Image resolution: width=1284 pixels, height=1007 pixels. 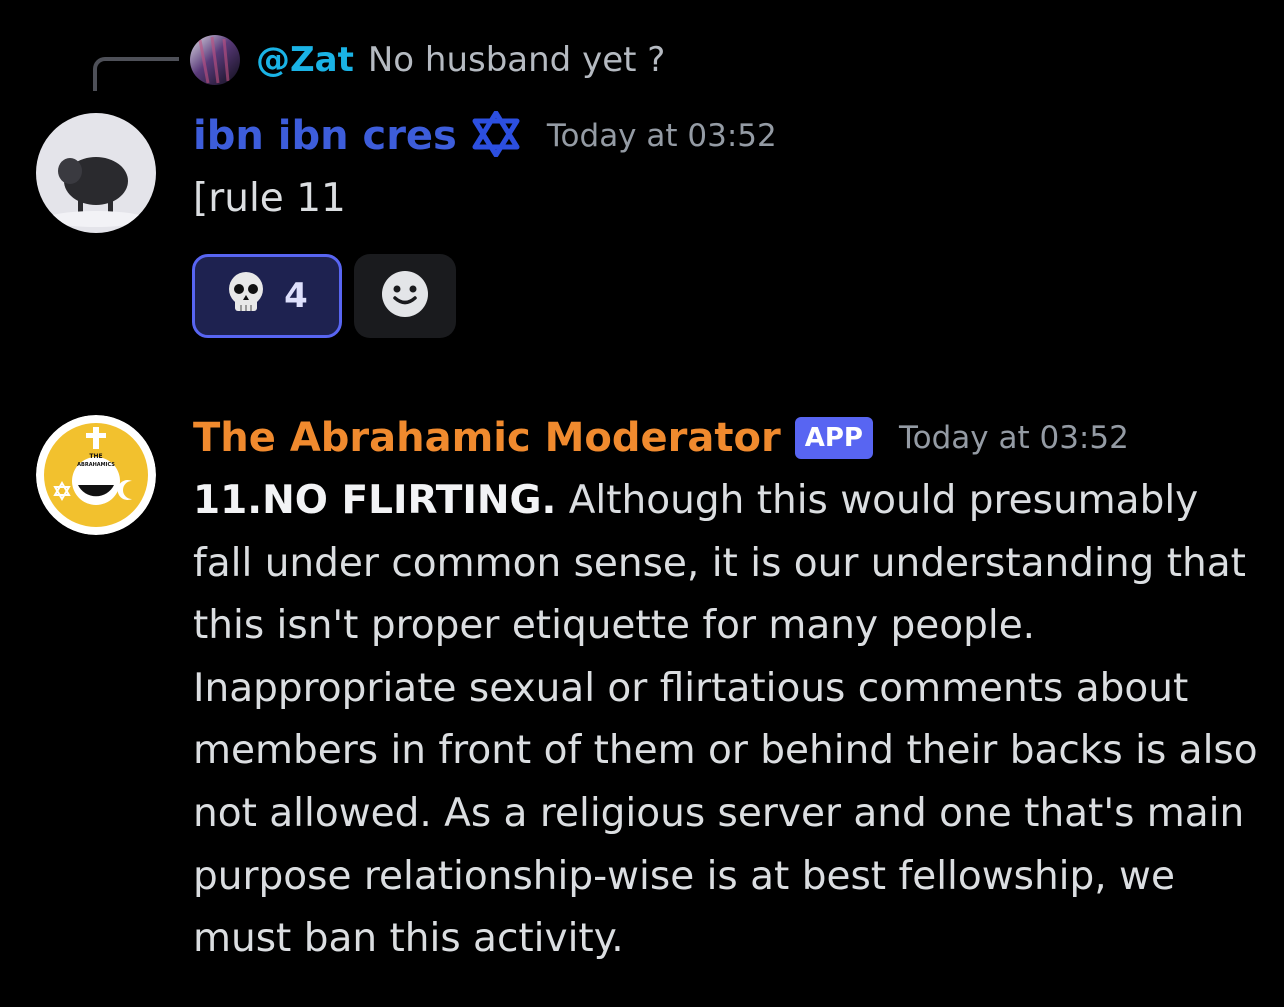 I want to click on add-reaction-button, so click(x=405, y=296).